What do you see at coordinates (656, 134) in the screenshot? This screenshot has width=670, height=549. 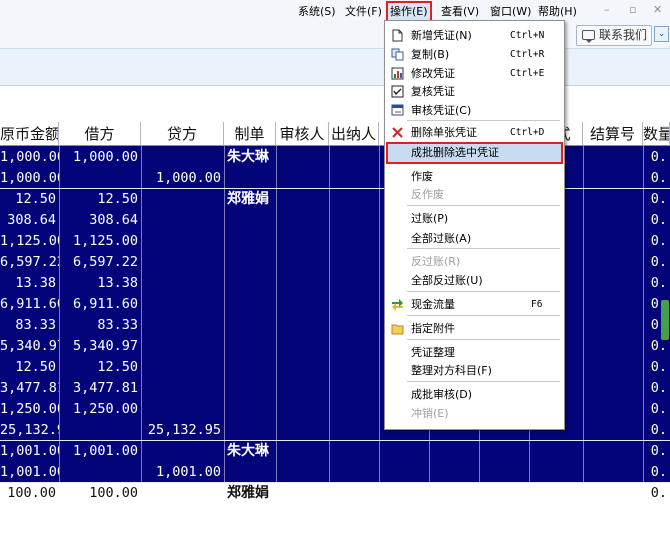 I see `column-header-qty: 数量` at bounding box center [656, 134].